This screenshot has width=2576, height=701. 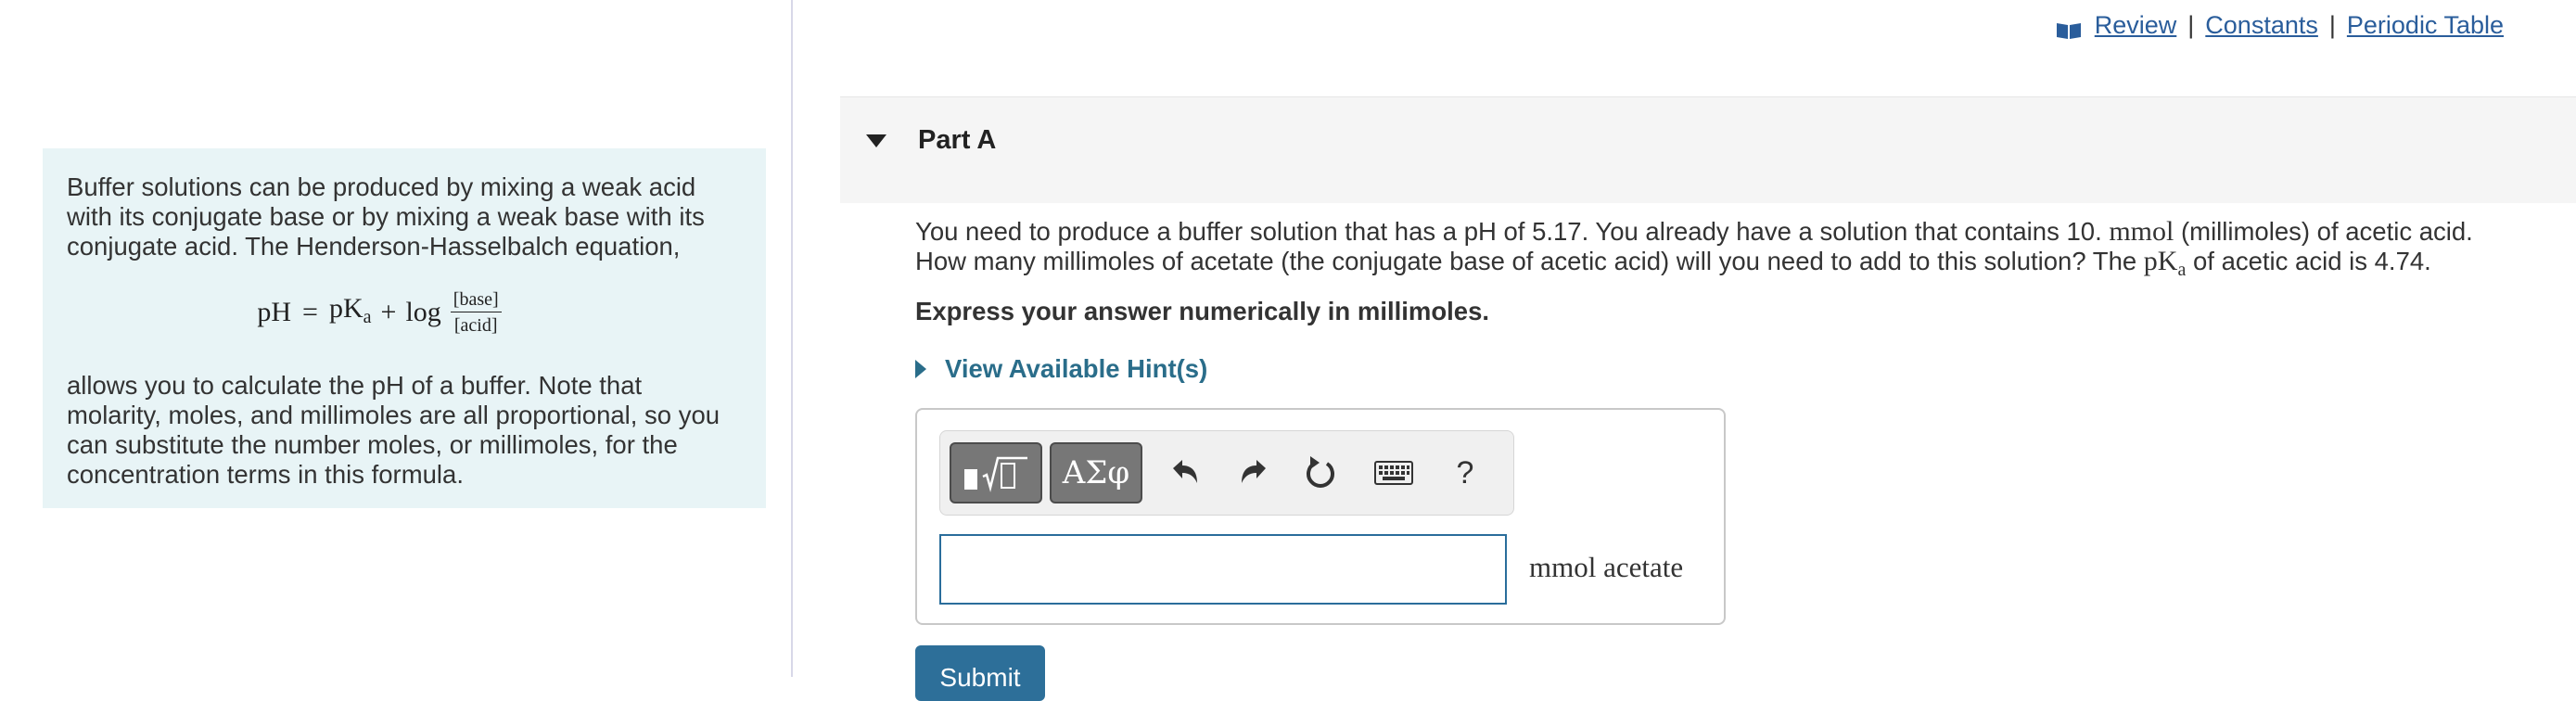 I want to click on reset-button, so click(x=1320, y=472).